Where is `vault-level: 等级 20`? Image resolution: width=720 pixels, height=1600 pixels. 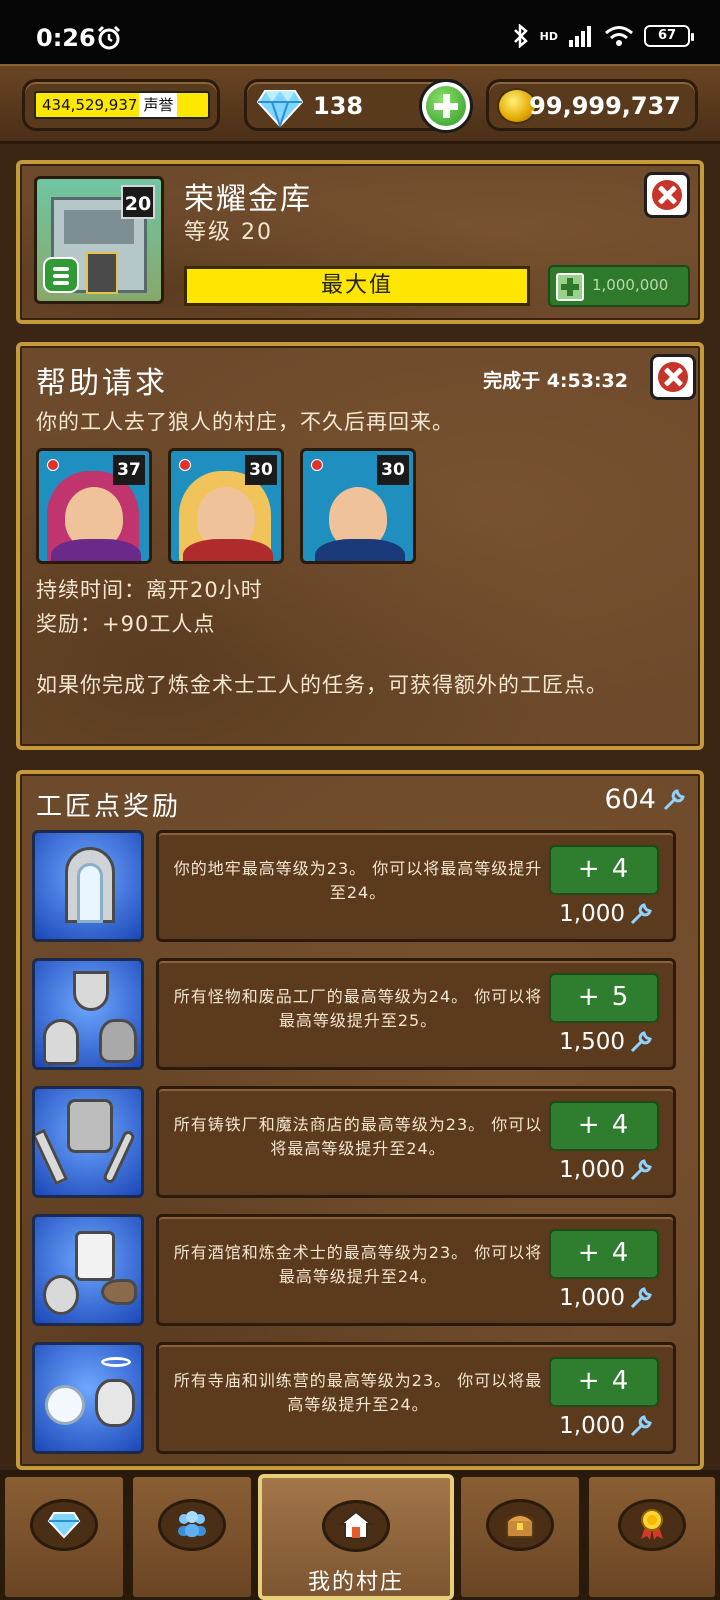 vault-level: 等级 20 is located at coordinates (228, 232).